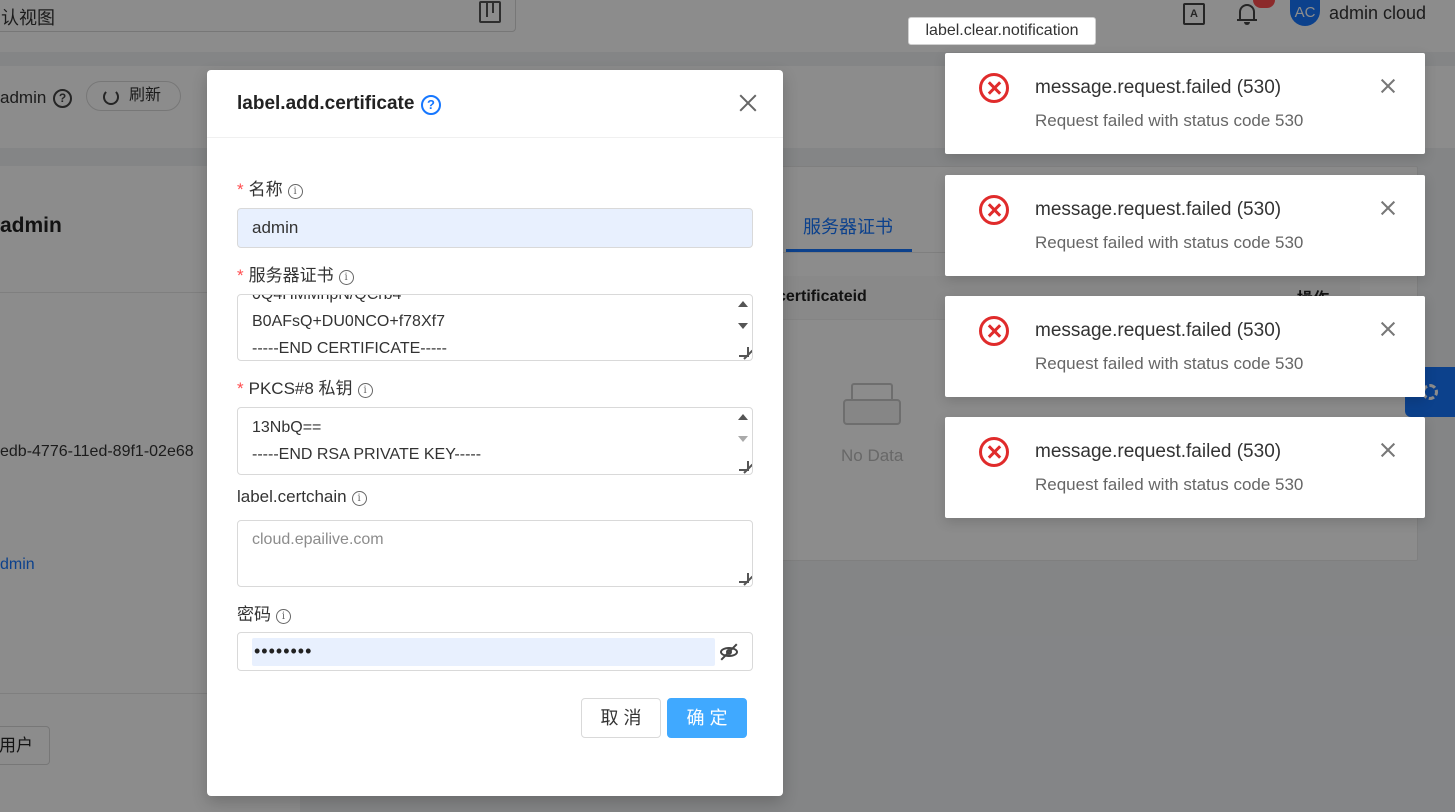 Image resolution: width=1455 pixels, height=812 pixels. What do you see at coordinates (295, 273) in the screenshot?
I see `server-cert-label: * 服务器证书 i` at bounding box center [295, 273].